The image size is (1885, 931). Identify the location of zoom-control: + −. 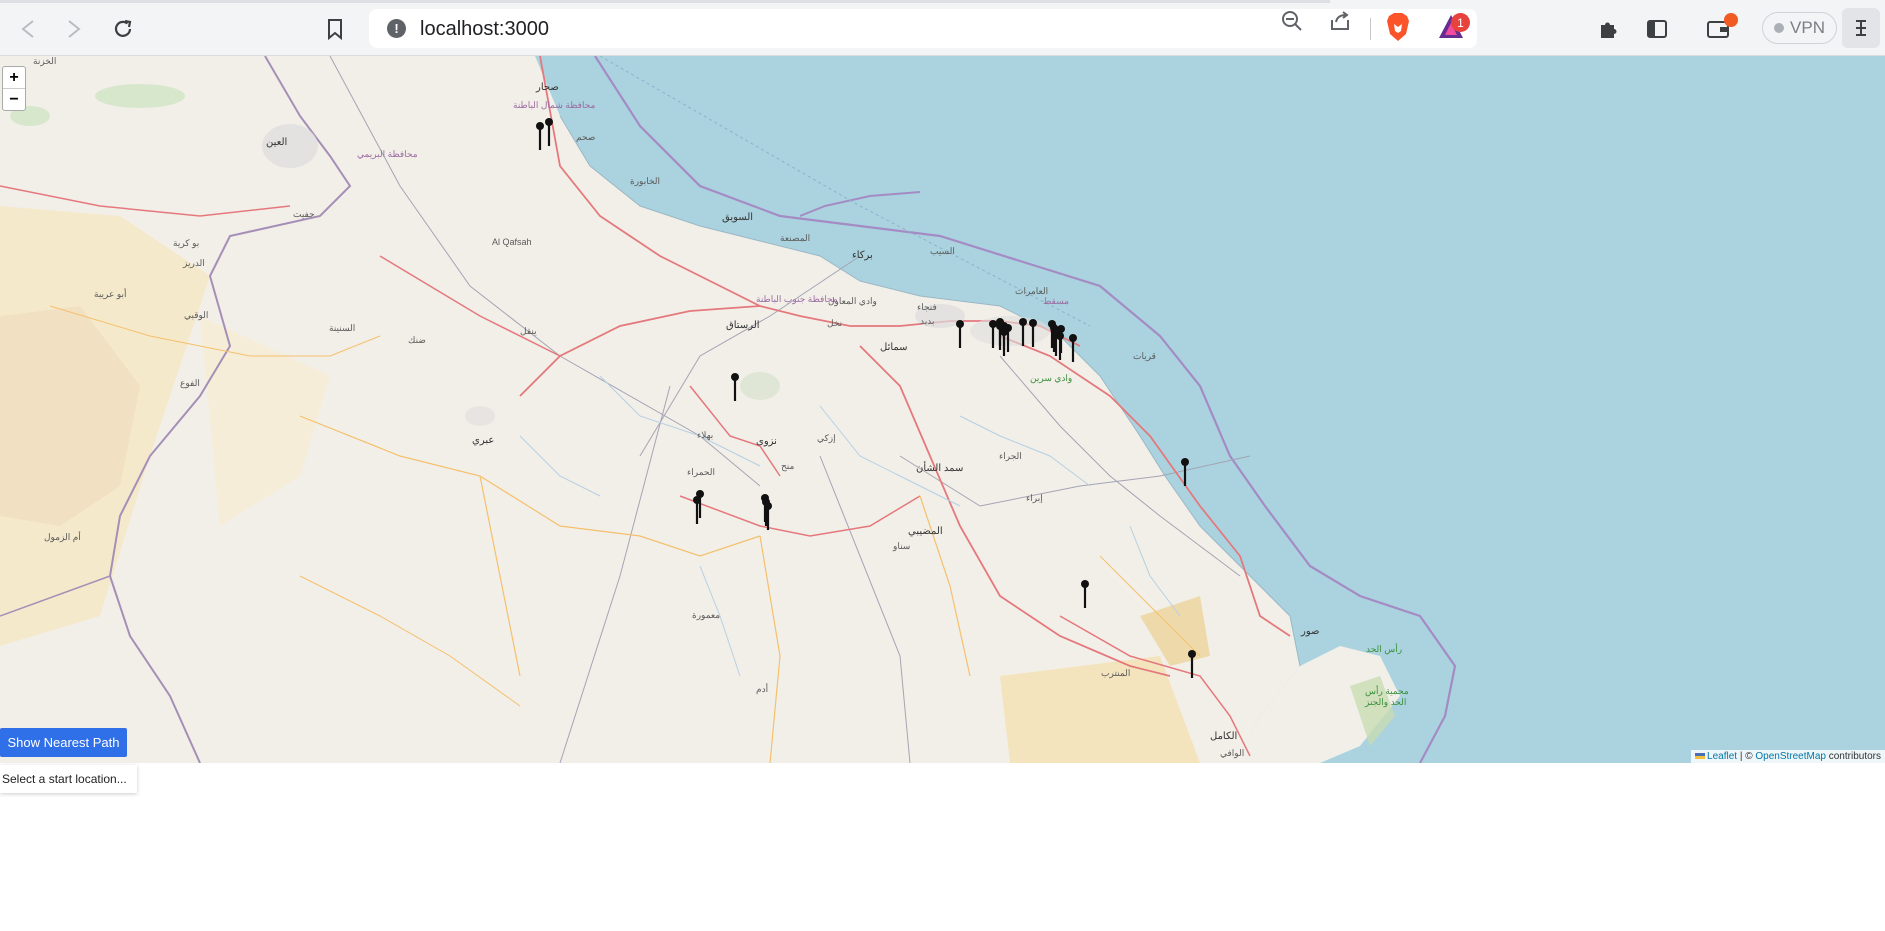
(14, 88).